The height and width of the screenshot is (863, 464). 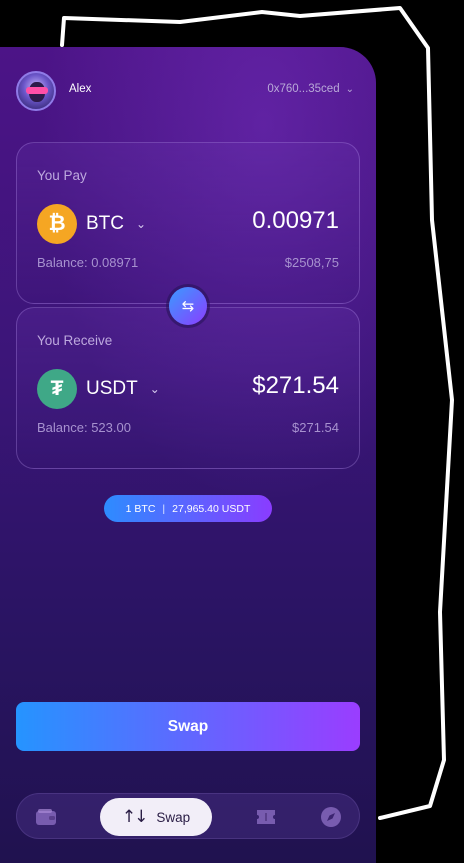 I want to click on explore-icon, so click(x=331, y=817).